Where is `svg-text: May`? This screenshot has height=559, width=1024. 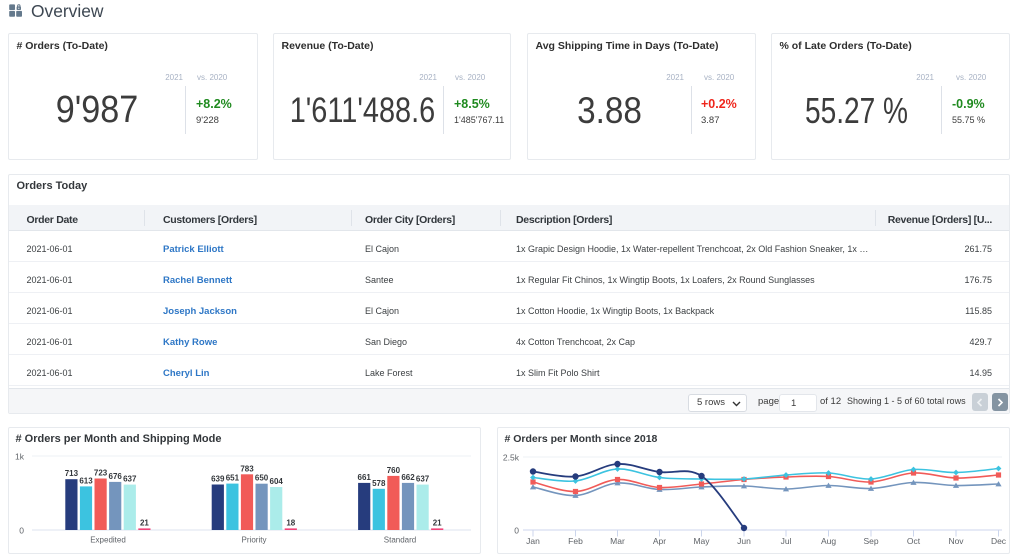
svg-text: May is located at coordinates (701, 541).